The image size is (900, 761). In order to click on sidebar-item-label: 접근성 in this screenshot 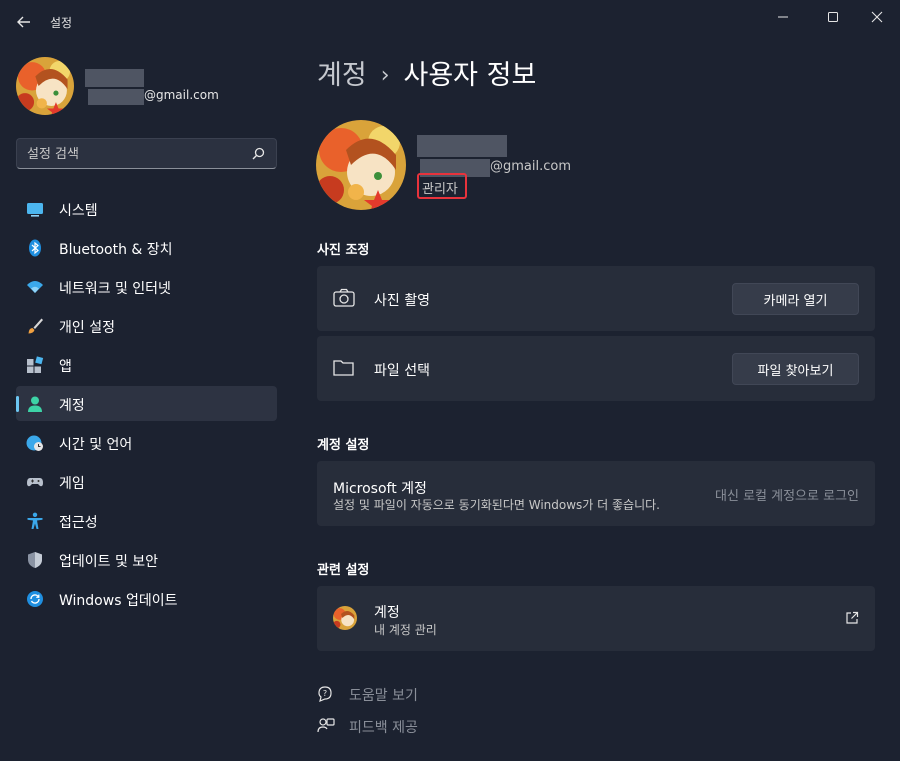, I will do `click(78, 523)`.